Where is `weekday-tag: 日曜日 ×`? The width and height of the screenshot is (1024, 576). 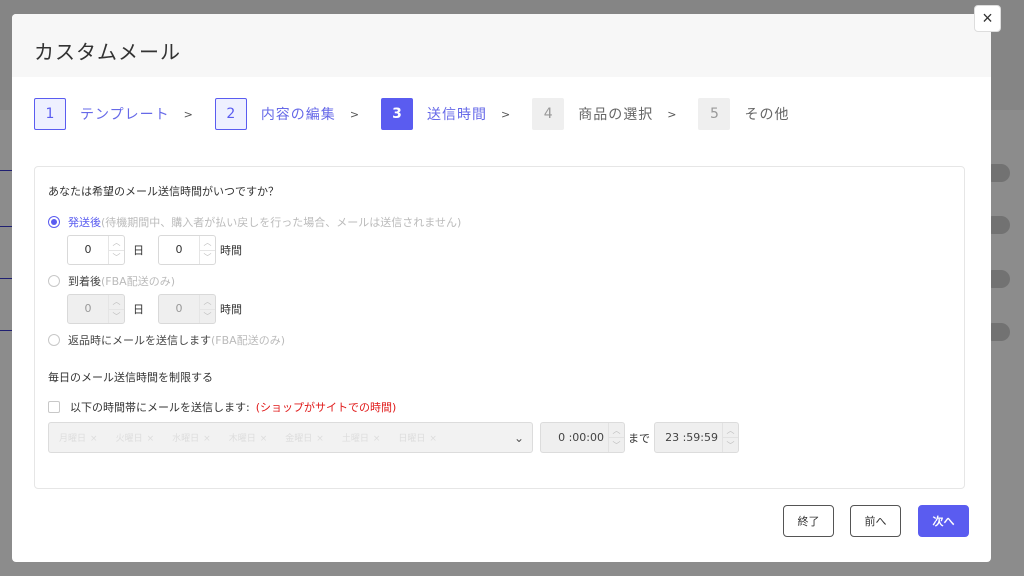
weekday-tag: 日曜日 × is located at coordinates (417, 439).